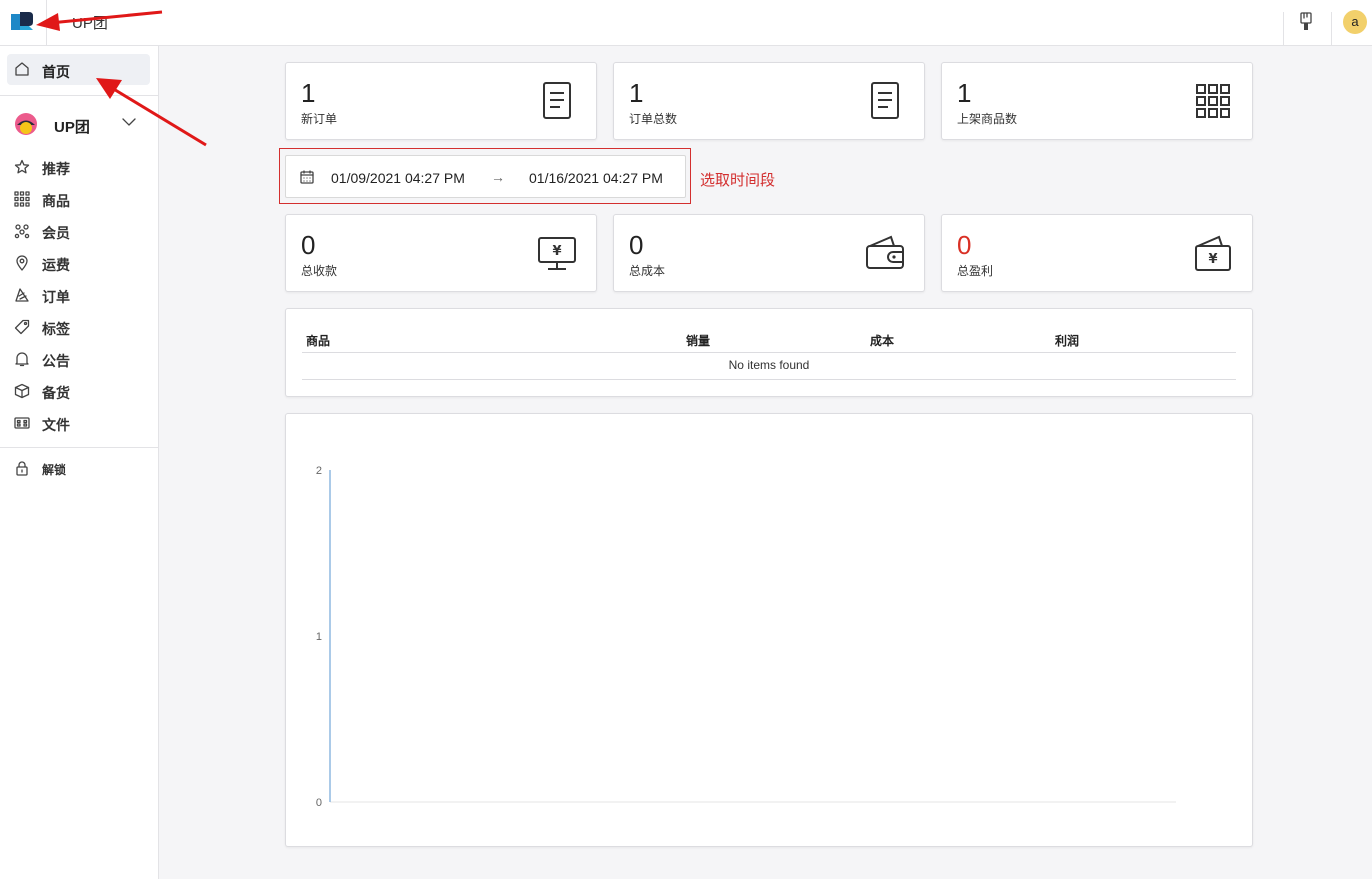 The height and width of the screenshot is (879, 1372). Describe the element at coordinates (56, 169) in the screenshot. I see `sidebar-item-label: 推荐` at that location.